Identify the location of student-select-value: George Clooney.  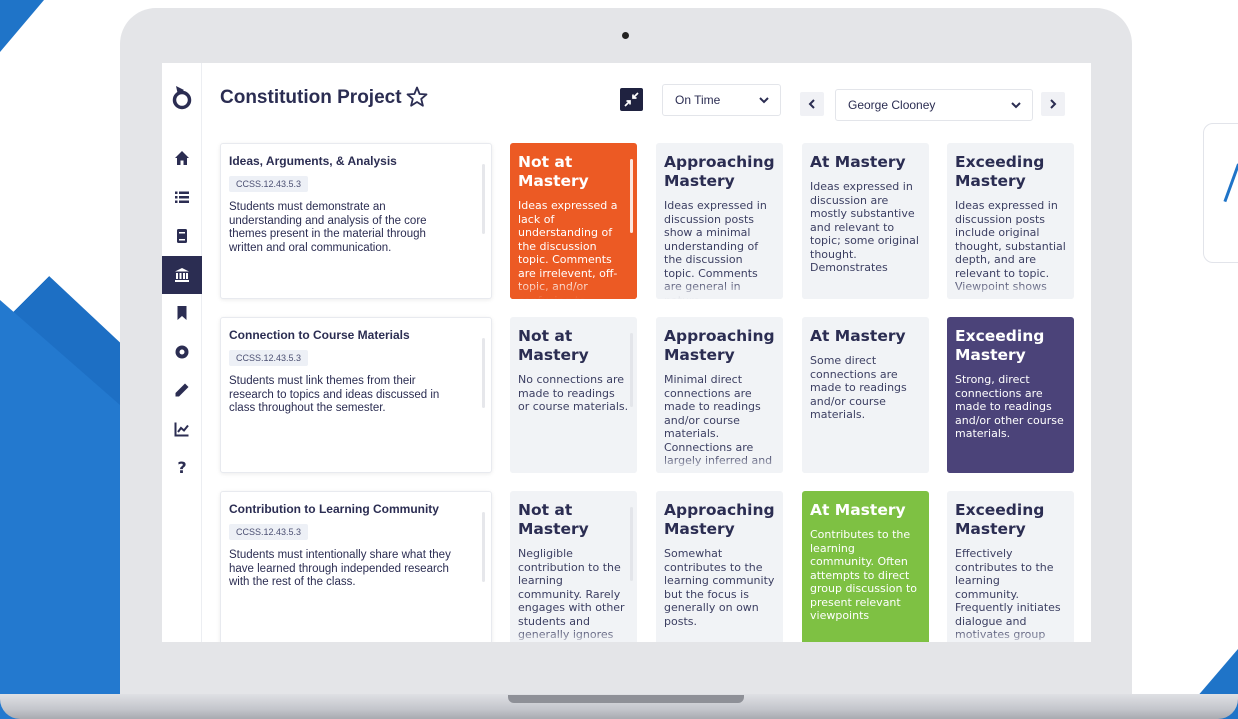
(892, 105).